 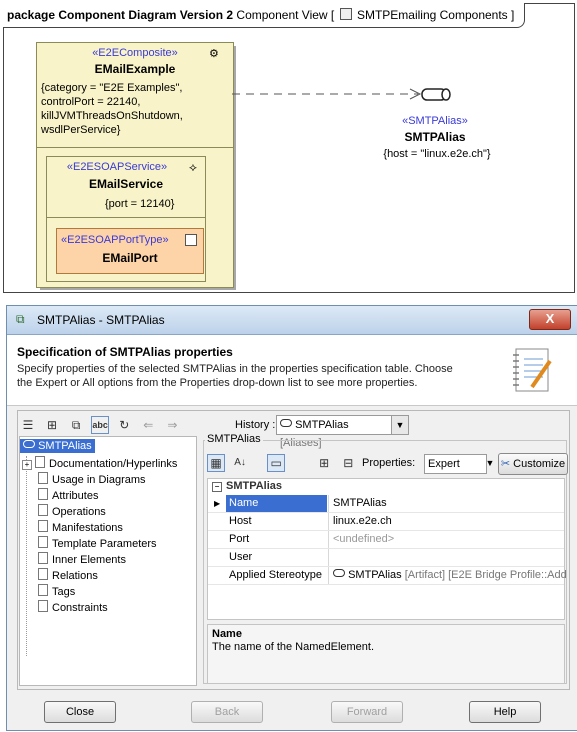 What do you see at coordinates (437, 154) in the screenshot?
I see `alias-tags: {host = "linux.e2e.ch"}` at bounding box center [437, 154].